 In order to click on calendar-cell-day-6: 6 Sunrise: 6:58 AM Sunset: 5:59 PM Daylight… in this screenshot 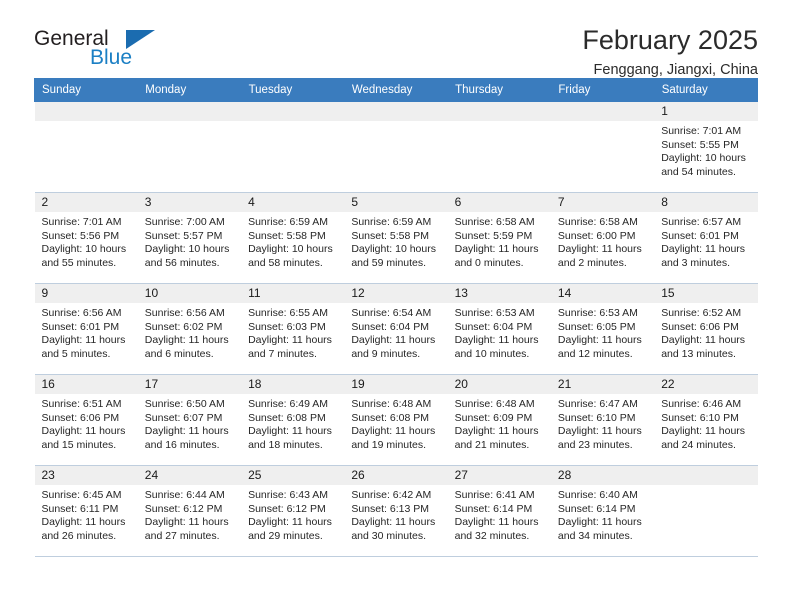, I will do `click(499, 238)`.